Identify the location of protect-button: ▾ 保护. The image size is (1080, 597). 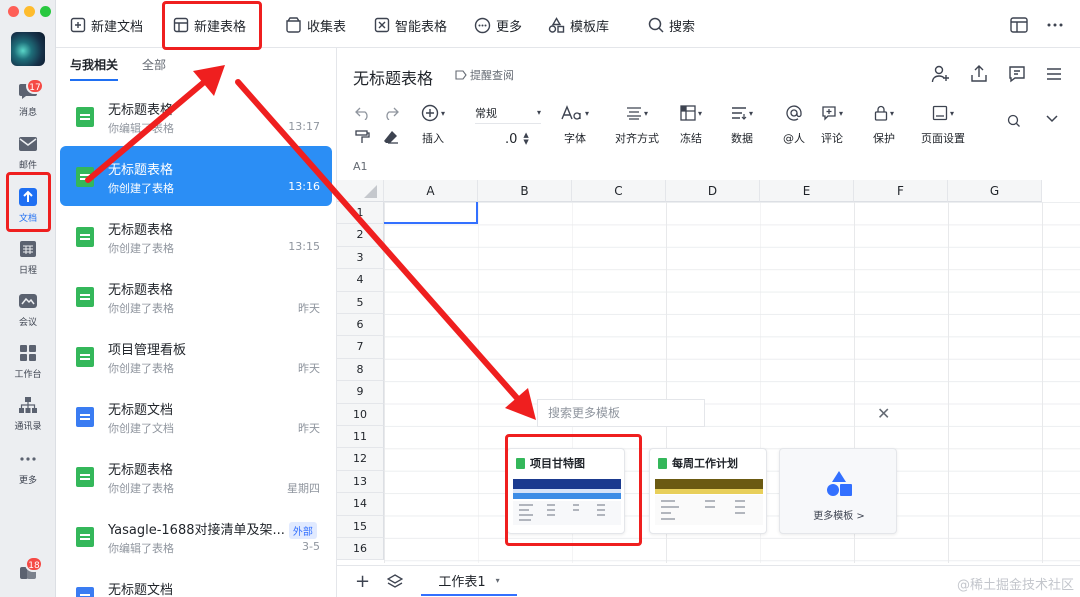
(884, 124).